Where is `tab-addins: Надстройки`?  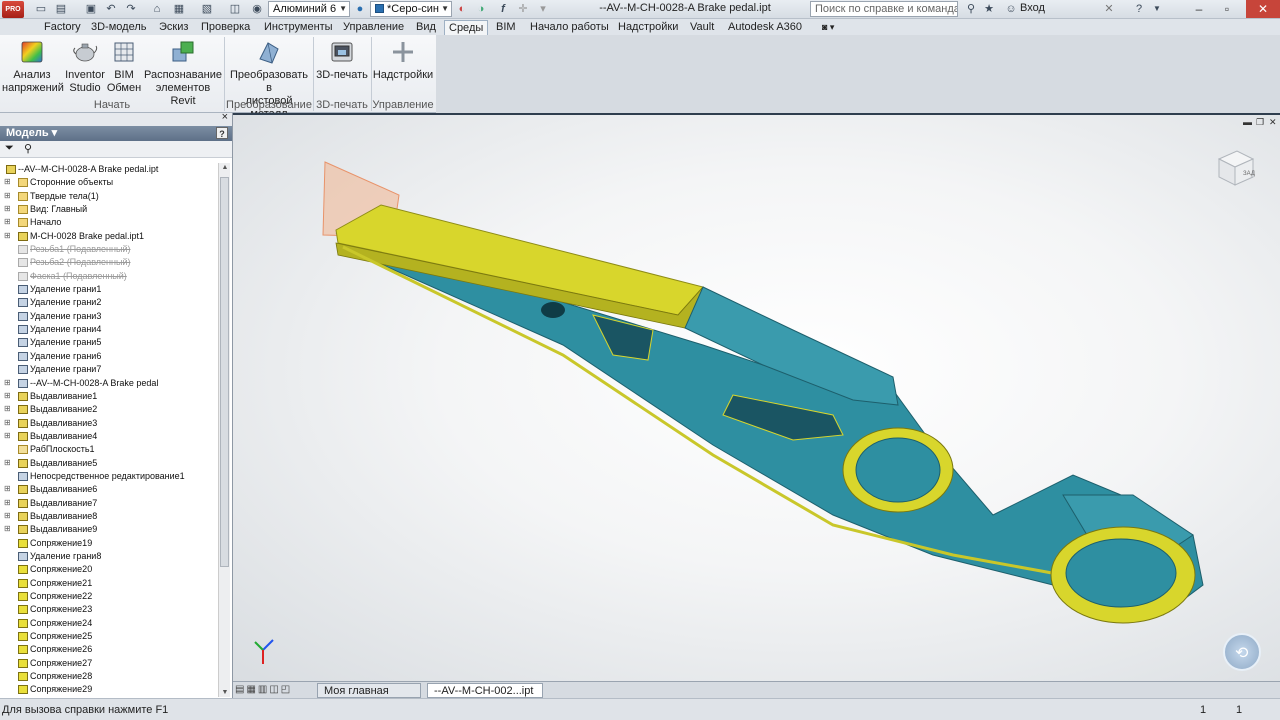 tab-addins: Надстройки is located at coordinates (648, 27).